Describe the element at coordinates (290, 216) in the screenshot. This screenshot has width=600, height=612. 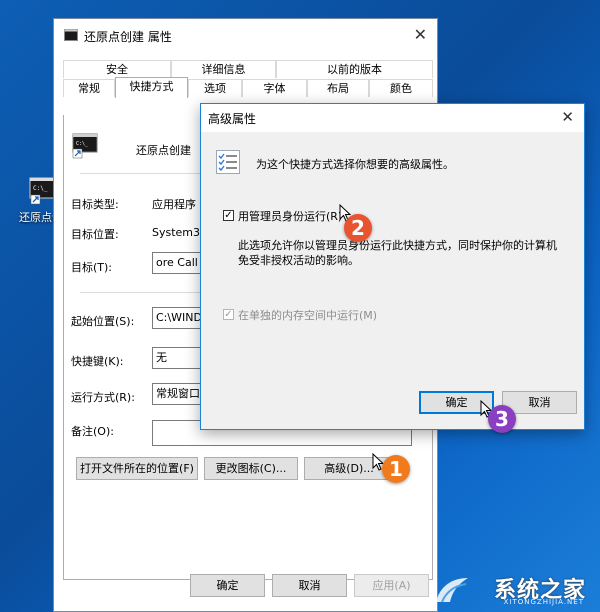
I see `run-as-admin-label: 用管理员身份运行(R)` at that location.